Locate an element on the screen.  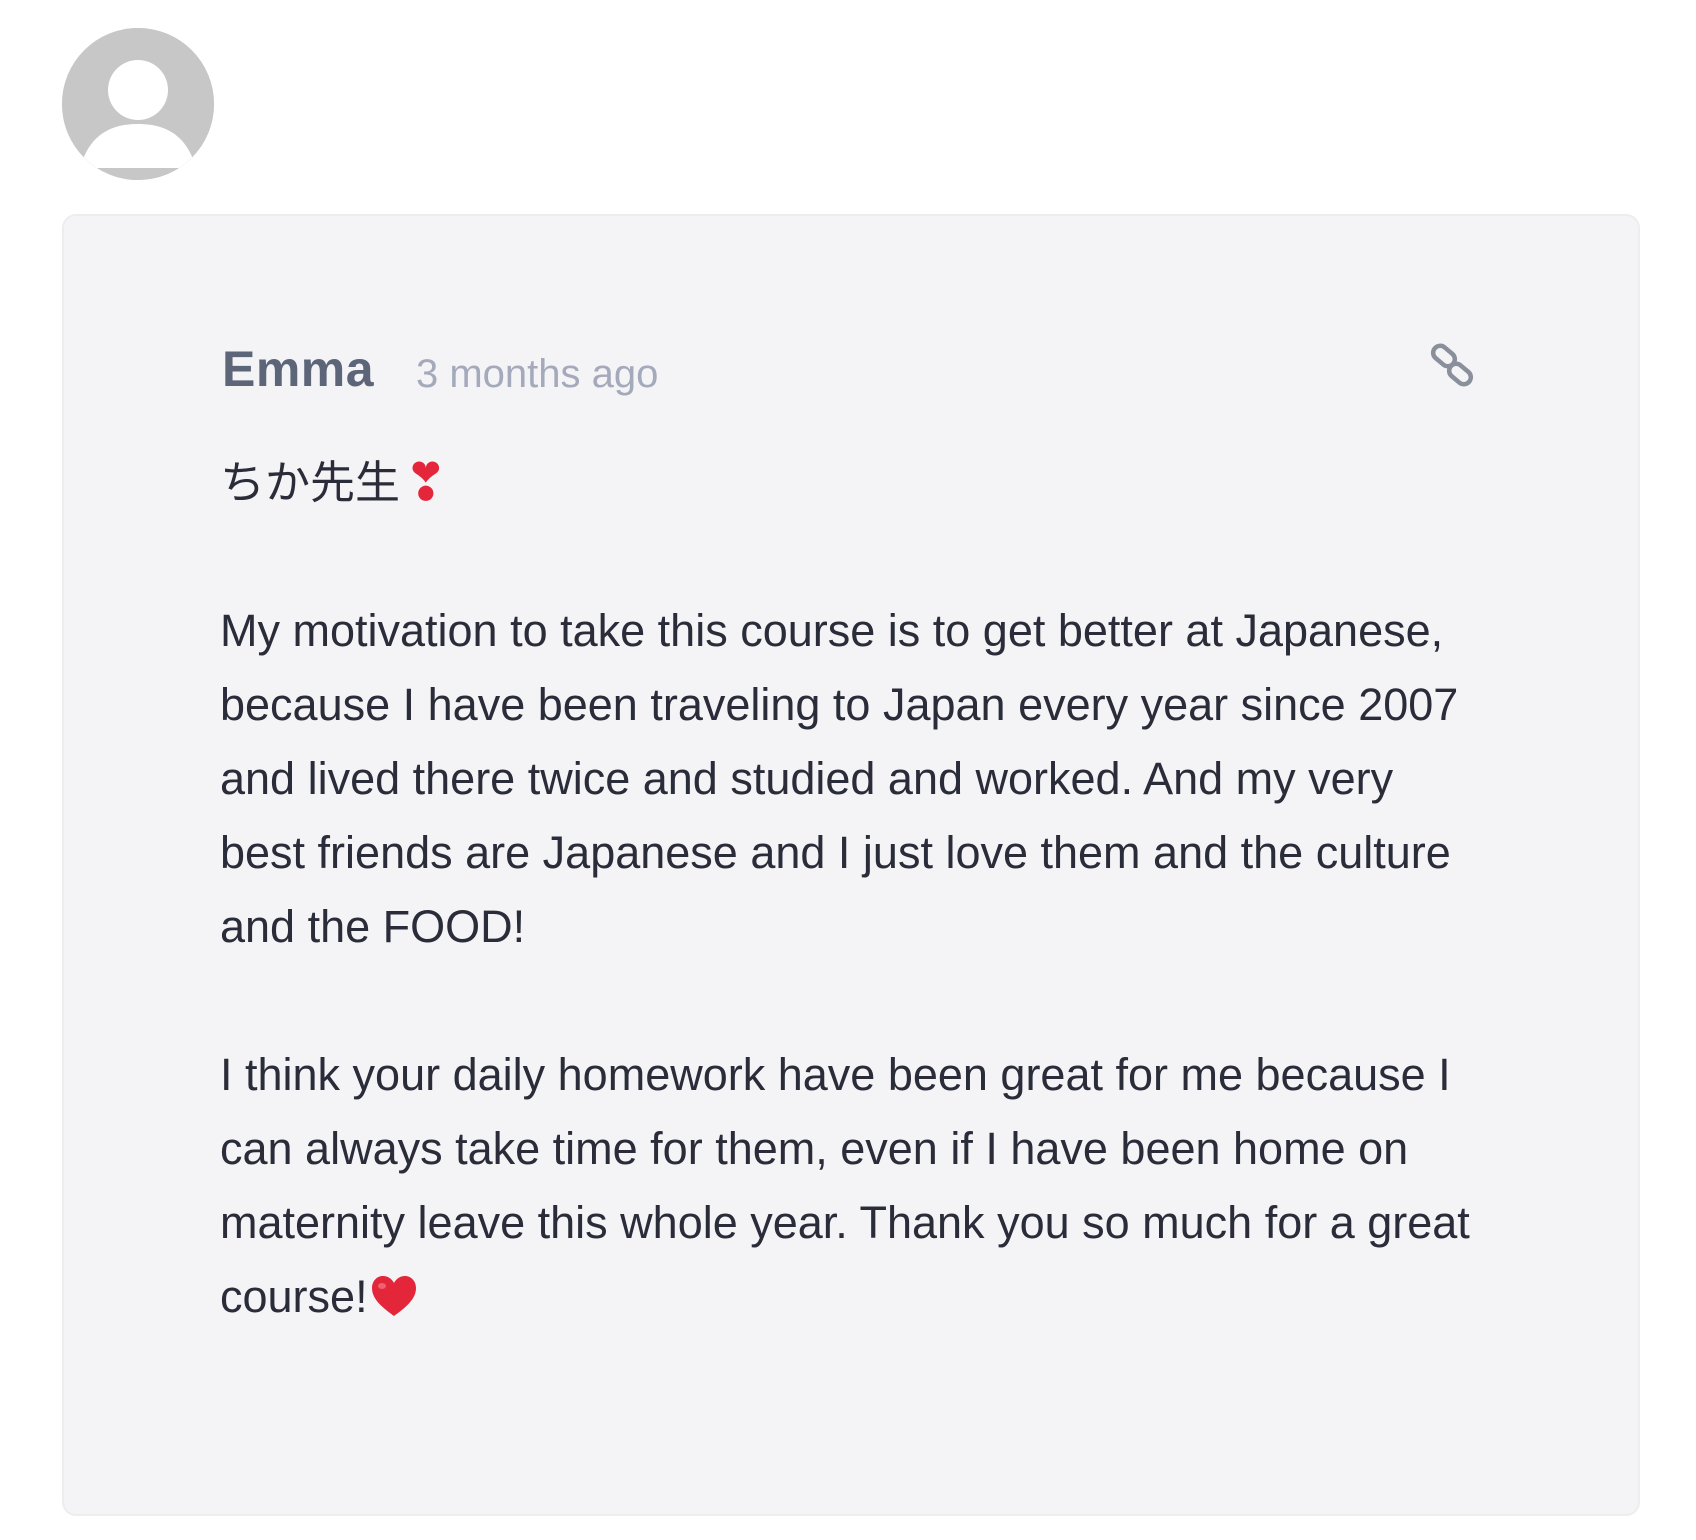
permalink-button is located at coordinates (1452, 366).